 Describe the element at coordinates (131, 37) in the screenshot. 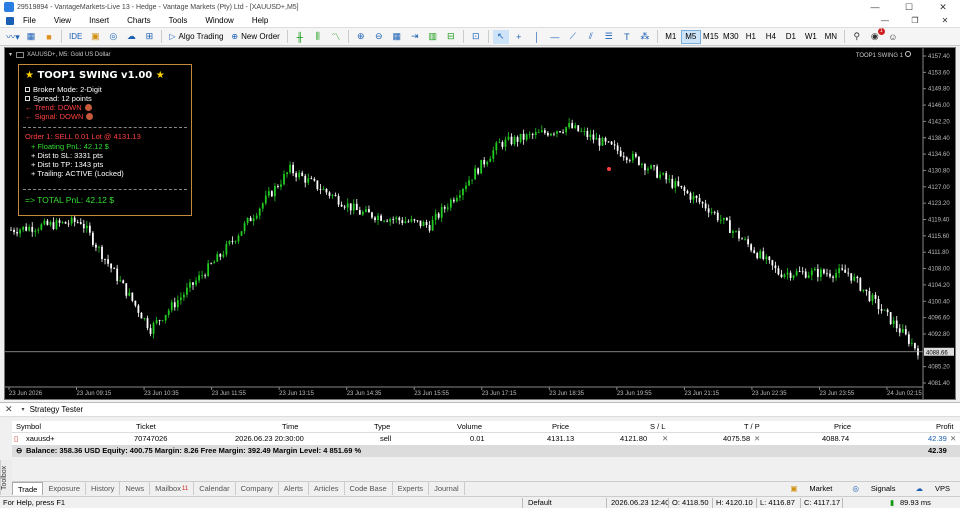

I see `cloud-icon: ☁` at that location.